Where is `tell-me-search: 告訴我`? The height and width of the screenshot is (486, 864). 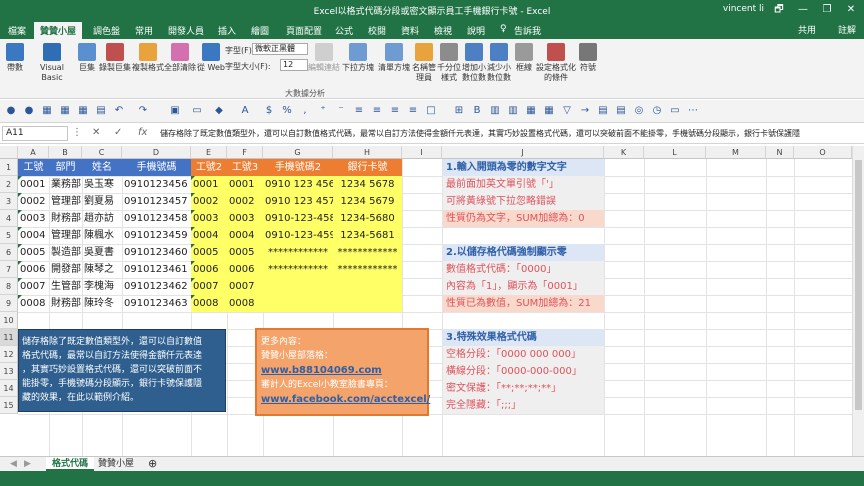
tell-me-search: 告訴我 is located at coordinates (527, 30).